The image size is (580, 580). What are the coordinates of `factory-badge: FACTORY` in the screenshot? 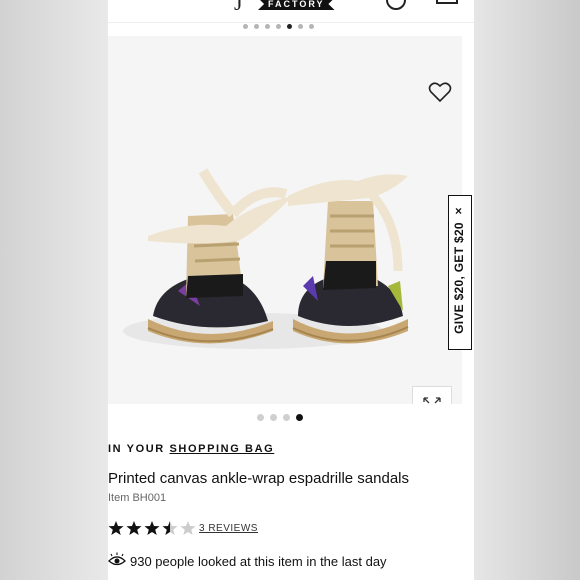 It's located at (296, 5).